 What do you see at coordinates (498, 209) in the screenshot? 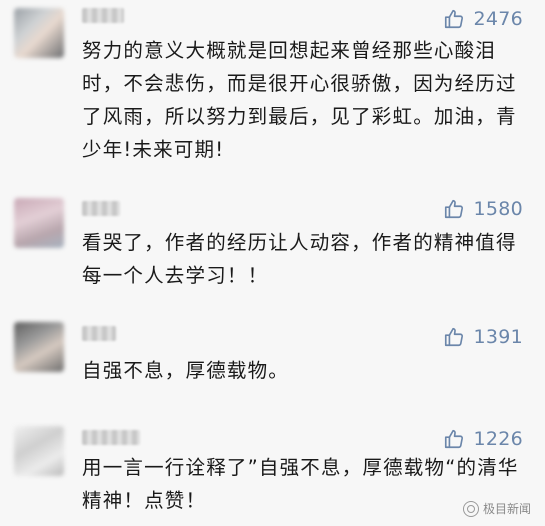
I see `like-count: 1580` at bounding box center [498, 209].